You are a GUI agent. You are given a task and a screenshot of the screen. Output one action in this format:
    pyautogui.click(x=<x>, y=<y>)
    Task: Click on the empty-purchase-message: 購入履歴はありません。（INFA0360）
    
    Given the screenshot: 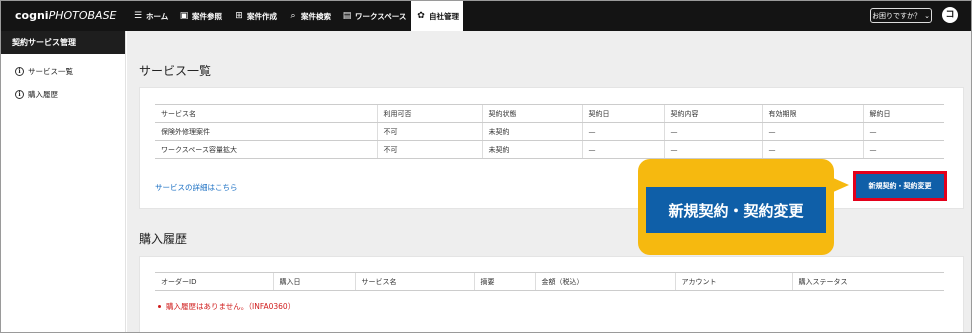 What is the action you would take?
    pyautogui.click(x=226, y=306)
    